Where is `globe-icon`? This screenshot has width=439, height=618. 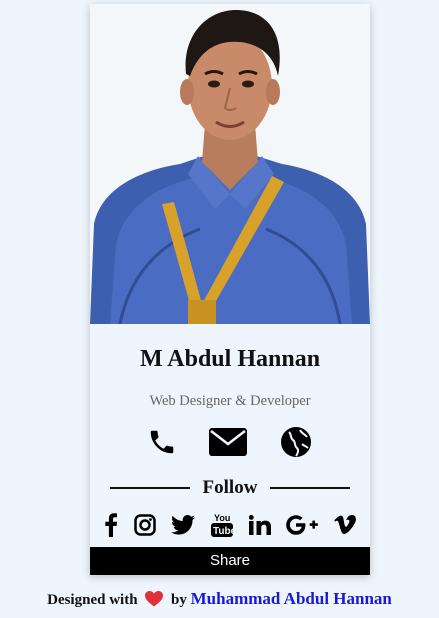 globe-icon is located at coordinates (296, 442).